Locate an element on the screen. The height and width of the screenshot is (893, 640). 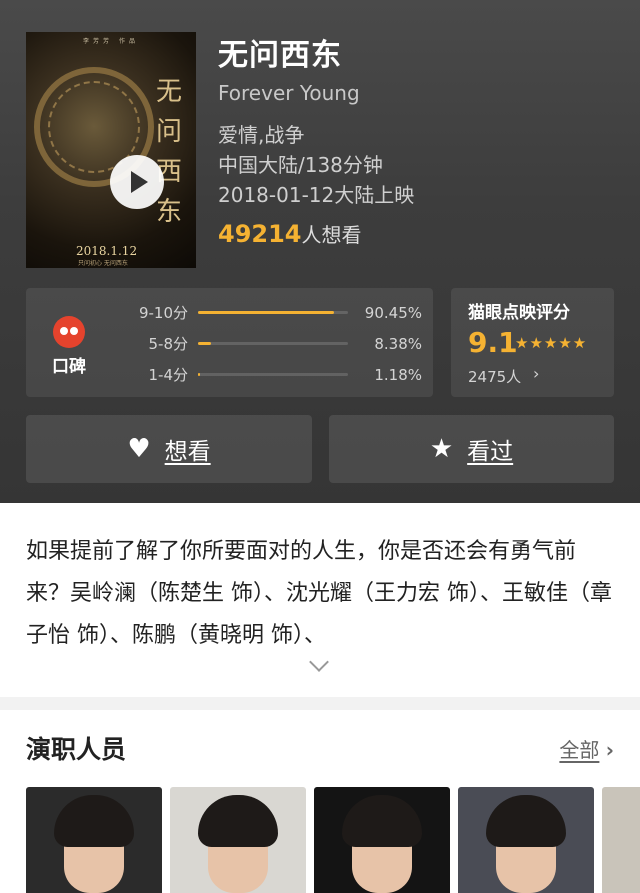
seen-button: ★ 看过 is located at coordinates (471, 449).